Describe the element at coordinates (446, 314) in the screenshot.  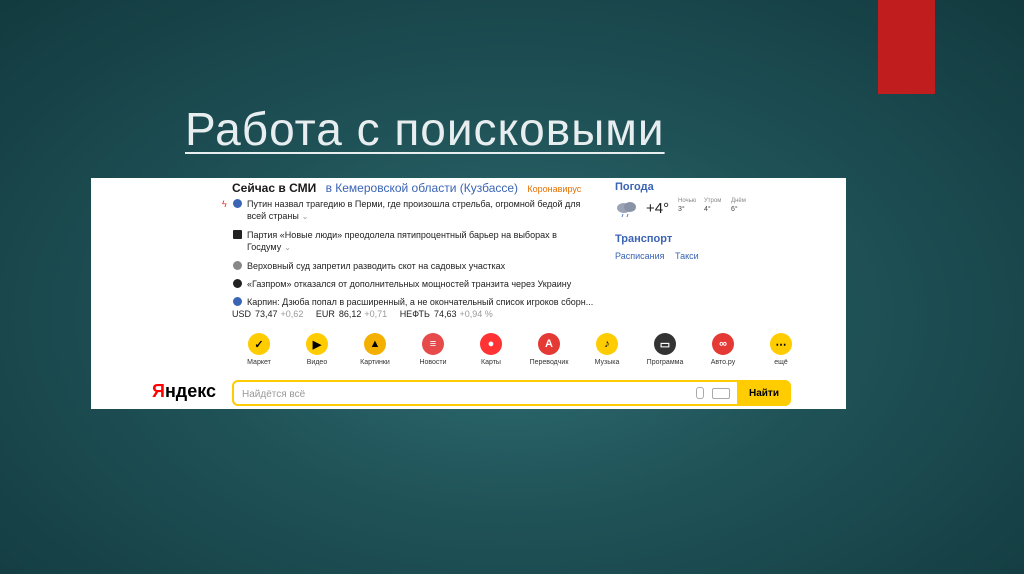
I see `rate-oil: НЕФТЬ 74,63 +0,94 %` at that location.